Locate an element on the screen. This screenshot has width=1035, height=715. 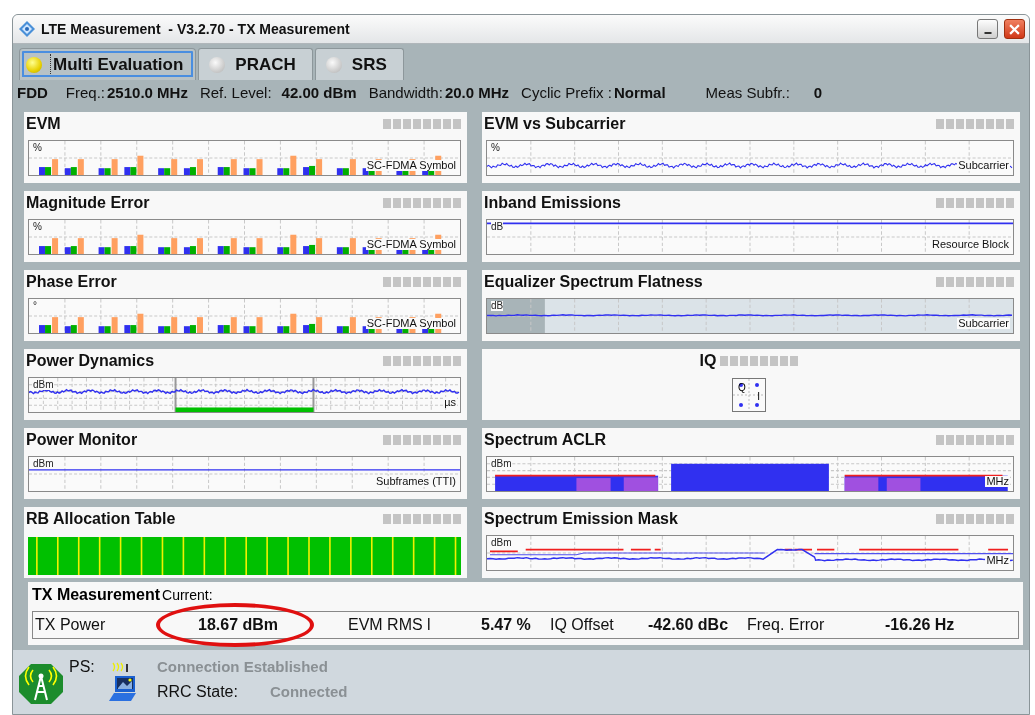
rrc-value: Connected is located at coordinates (308, 691).